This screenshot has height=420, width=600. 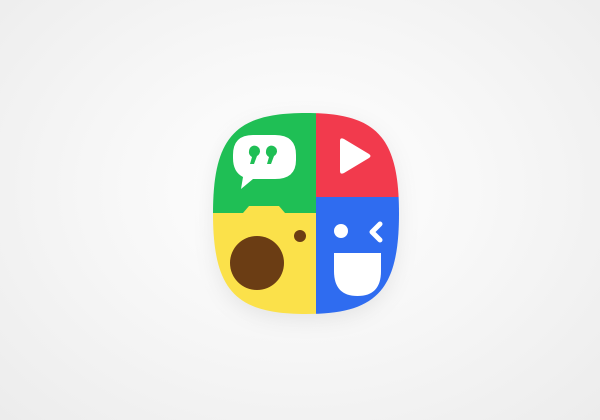 I want to click on app-icon, so click(x=306, y=213).